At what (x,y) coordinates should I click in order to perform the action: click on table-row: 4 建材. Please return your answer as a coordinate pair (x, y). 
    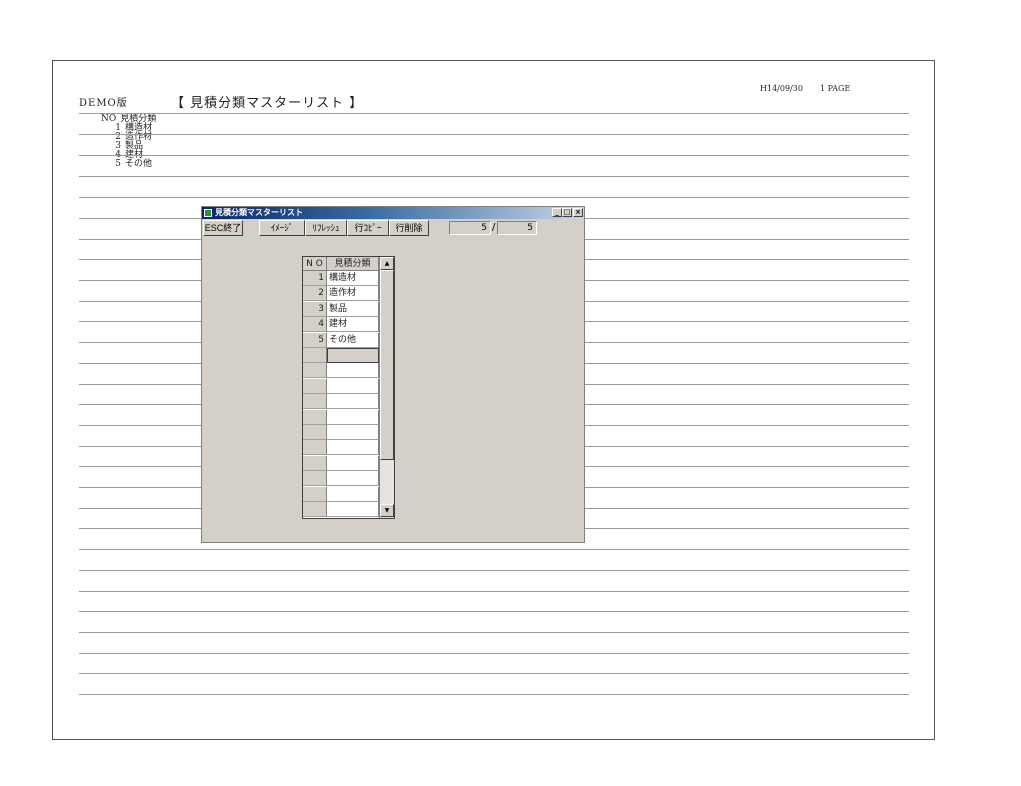
    Looking at the image, I should click on (341, 325).